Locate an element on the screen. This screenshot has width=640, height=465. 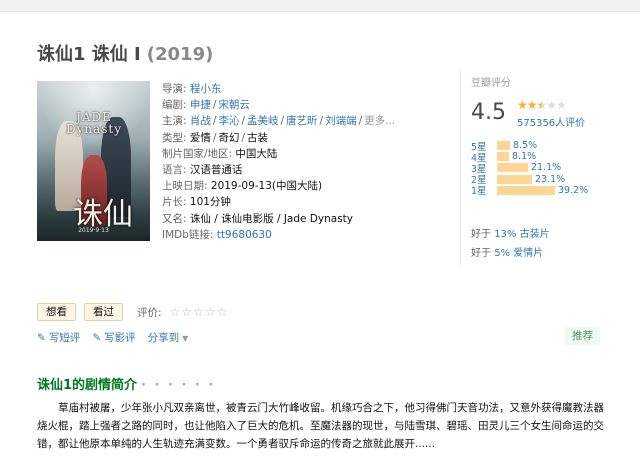
language-value: 汉语普通话 is located at coordinates (216, 170).